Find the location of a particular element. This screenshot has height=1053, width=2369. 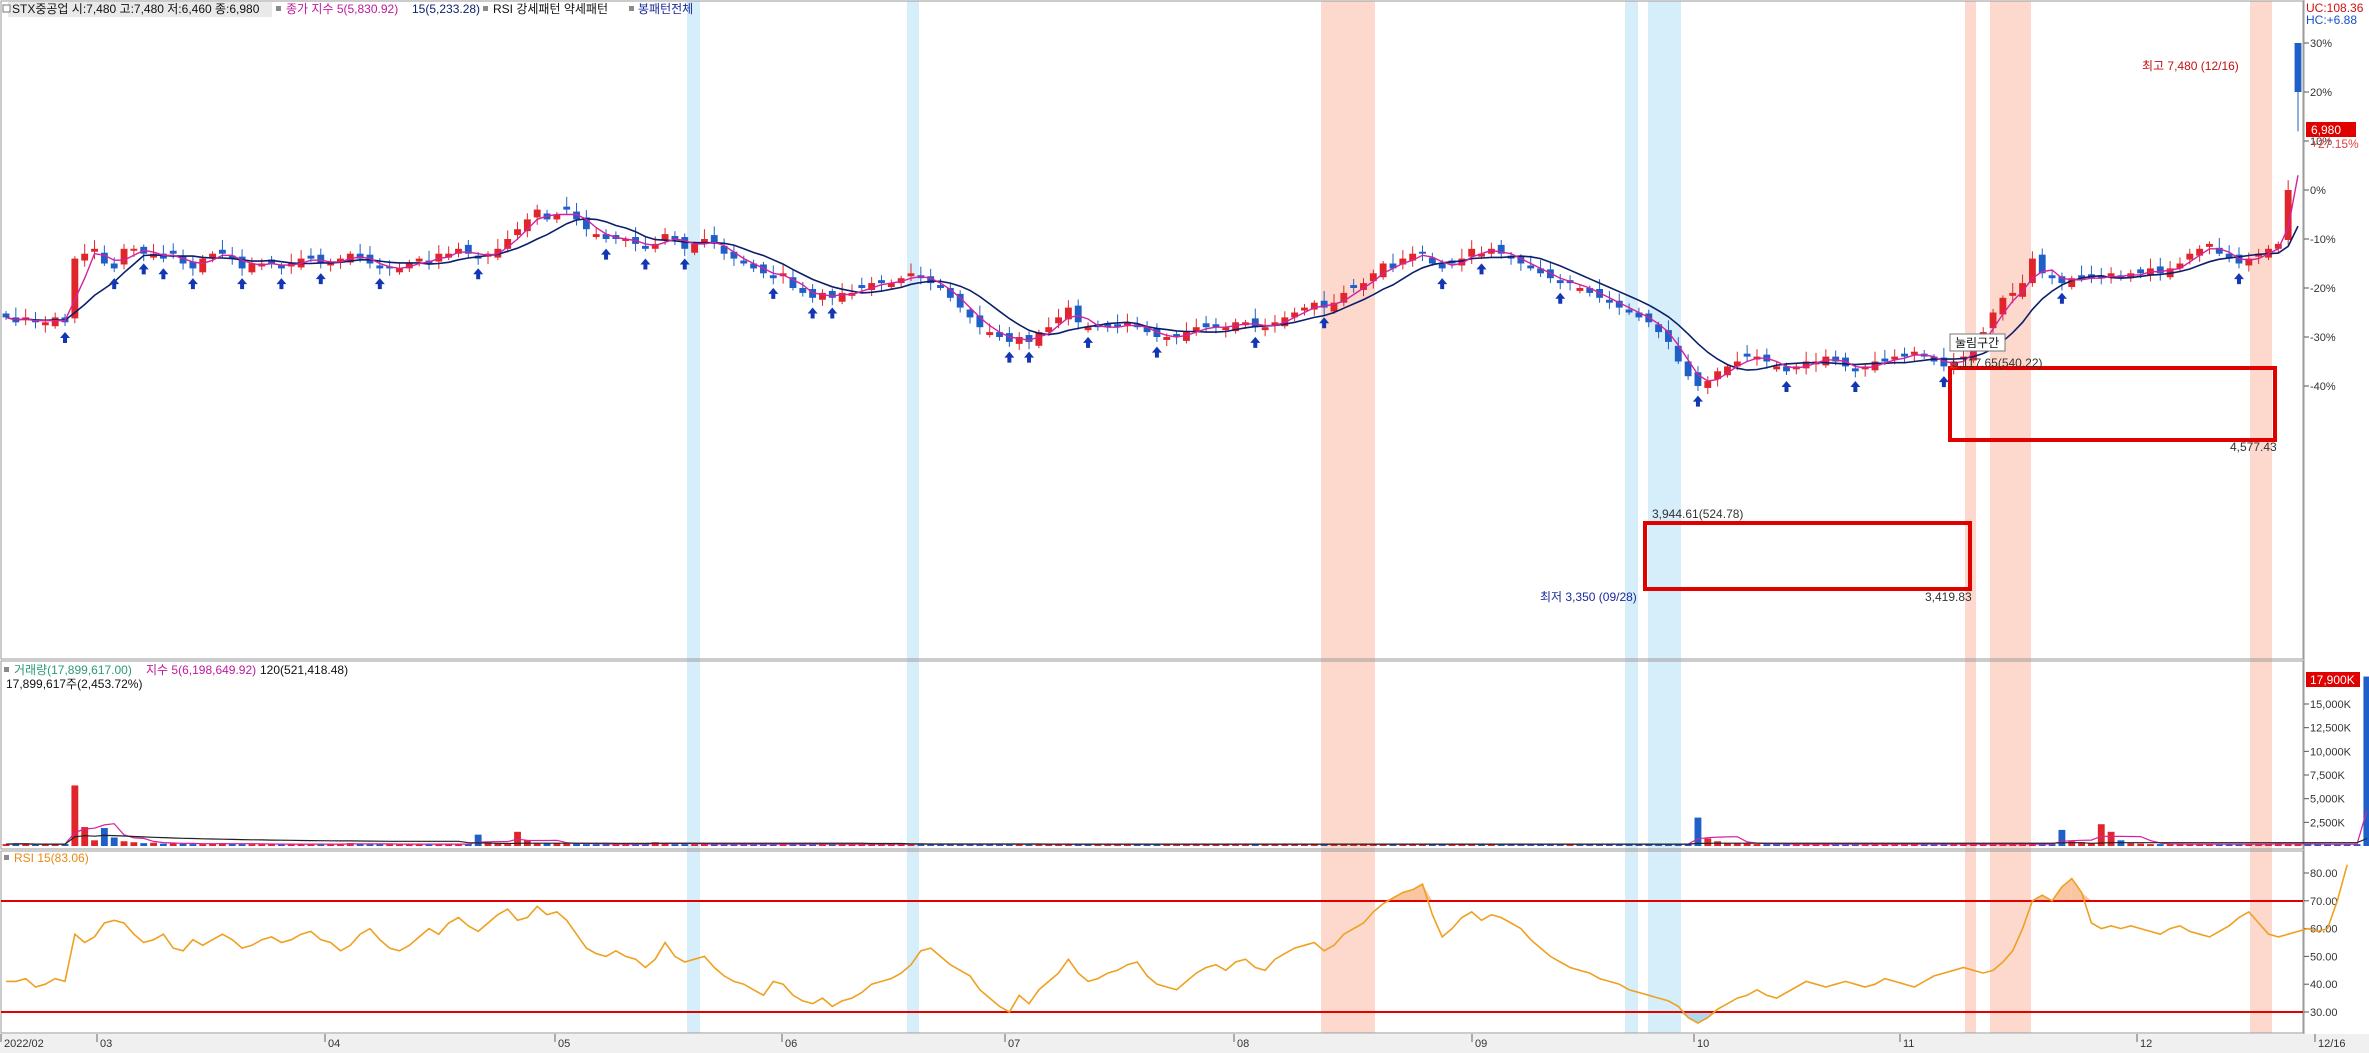

price-tick-label: 30% is located at coordinates (2321, 44).